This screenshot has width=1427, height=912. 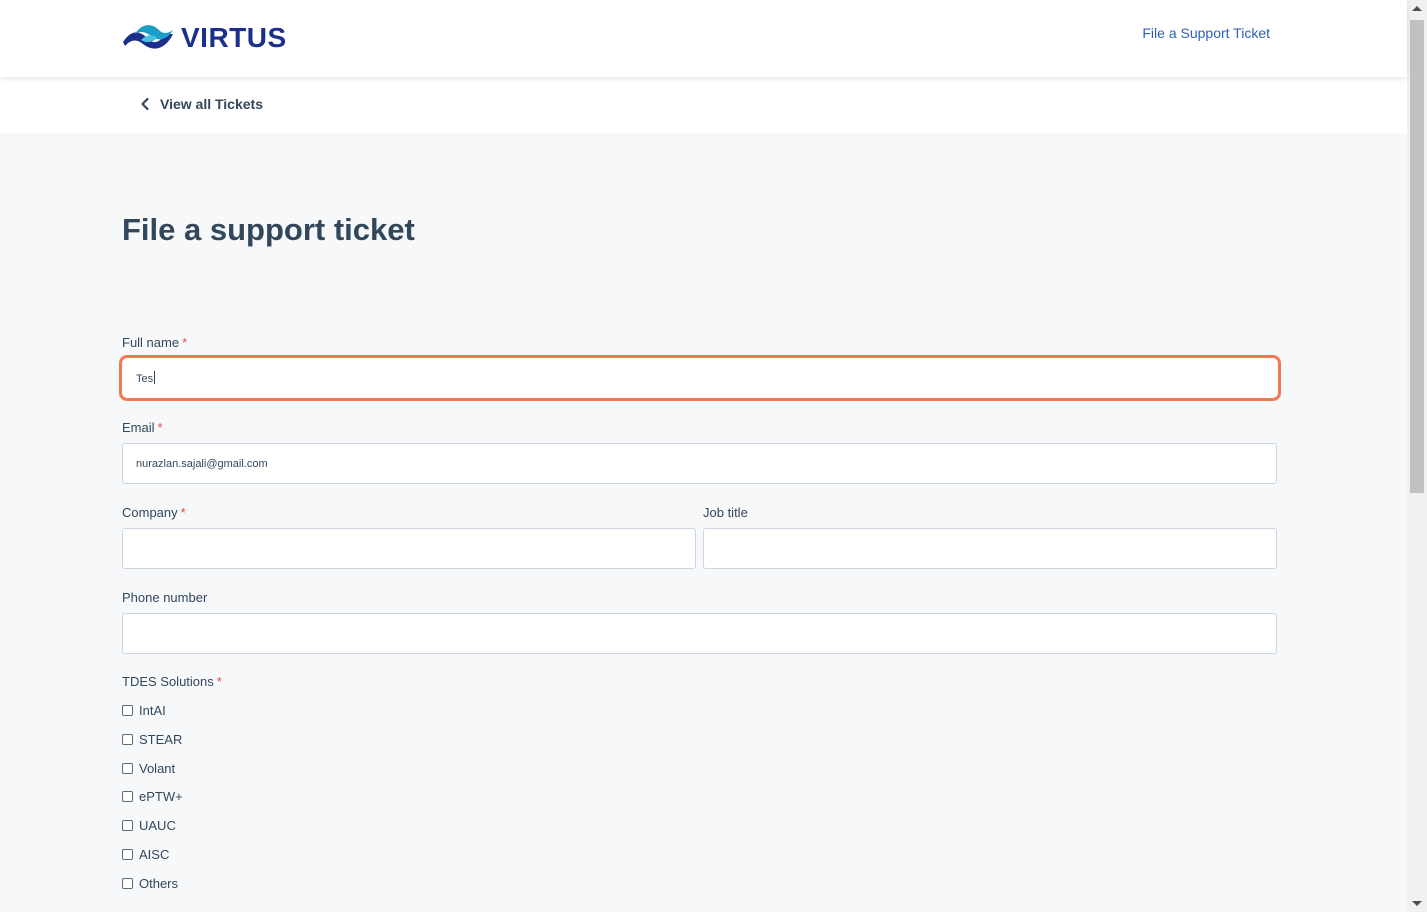 I want to click on full-name-value-text: Tes, so click(x=145, y=379).